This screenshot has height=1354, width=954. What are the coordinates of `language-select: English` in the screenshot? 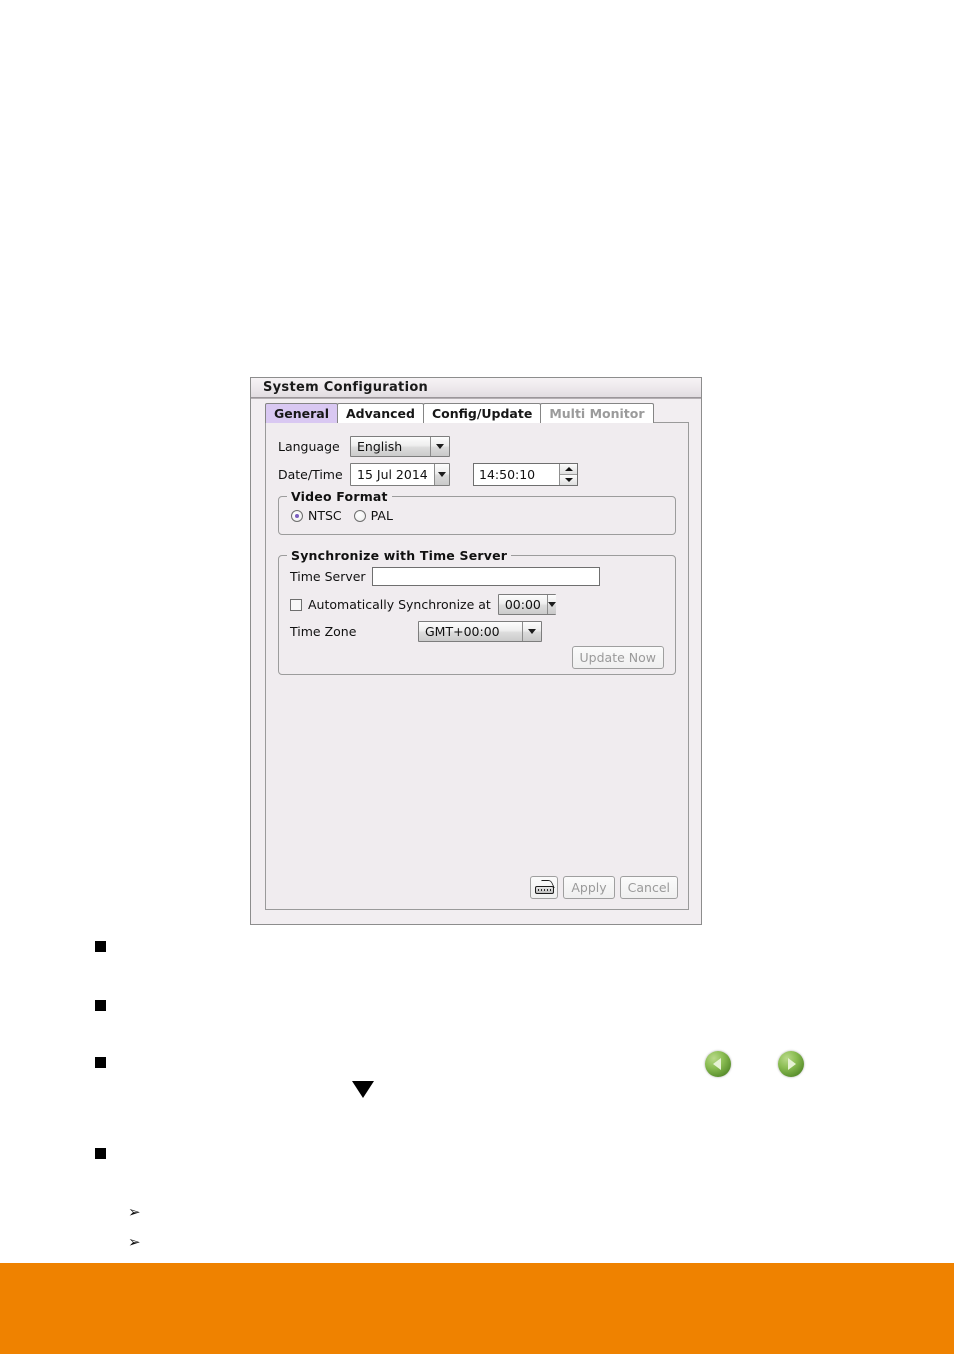 It's located at (400, 446).